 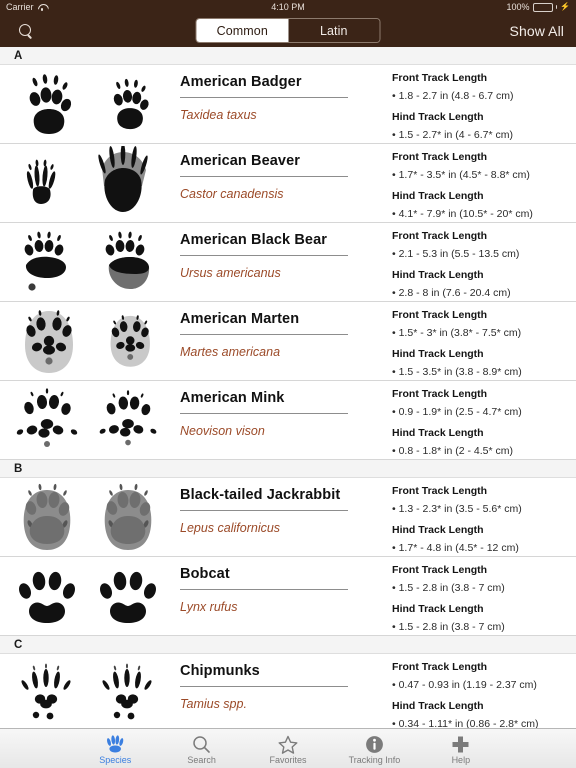 I want to click on status-bar: Carrier 4:10 PM 100% ⚡, so click(x=288, y=7).